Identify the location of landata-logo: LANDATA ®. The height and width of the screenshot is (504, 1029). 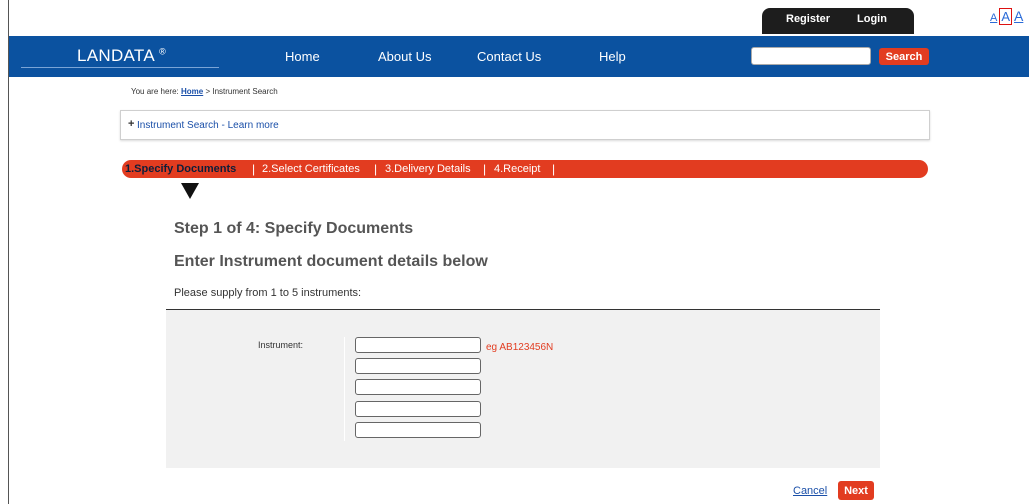
(121, 56).